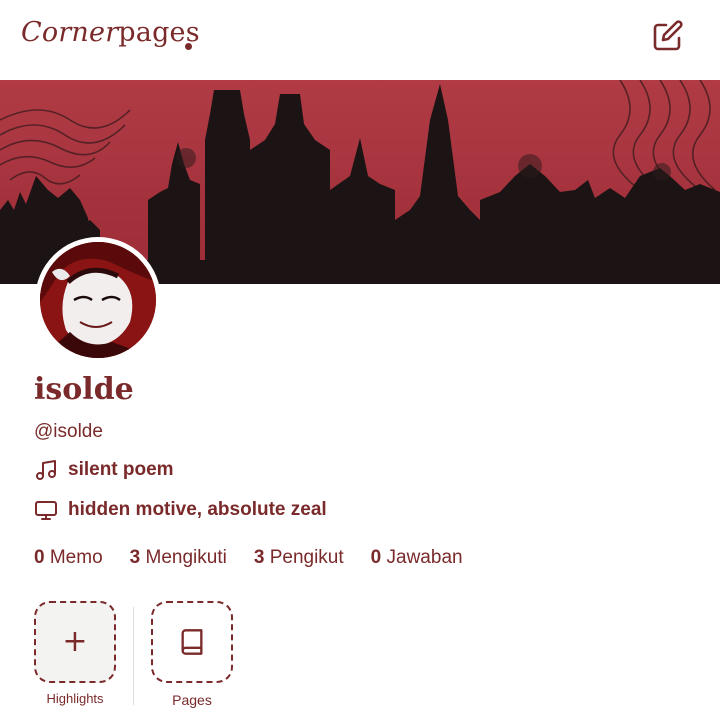  Describe the element at coordinates (360, 40) in the screenshot. I see `top-bar: Cornerpages` at that location.